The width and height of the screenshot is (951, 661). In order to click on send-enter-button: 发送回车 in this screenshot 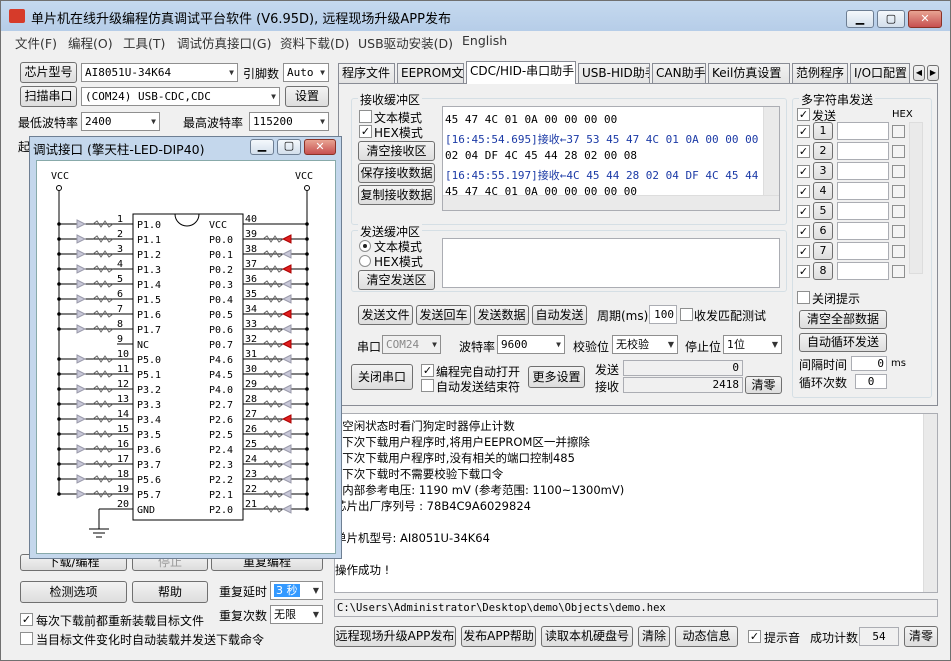, I will do `click(443, 315)`.